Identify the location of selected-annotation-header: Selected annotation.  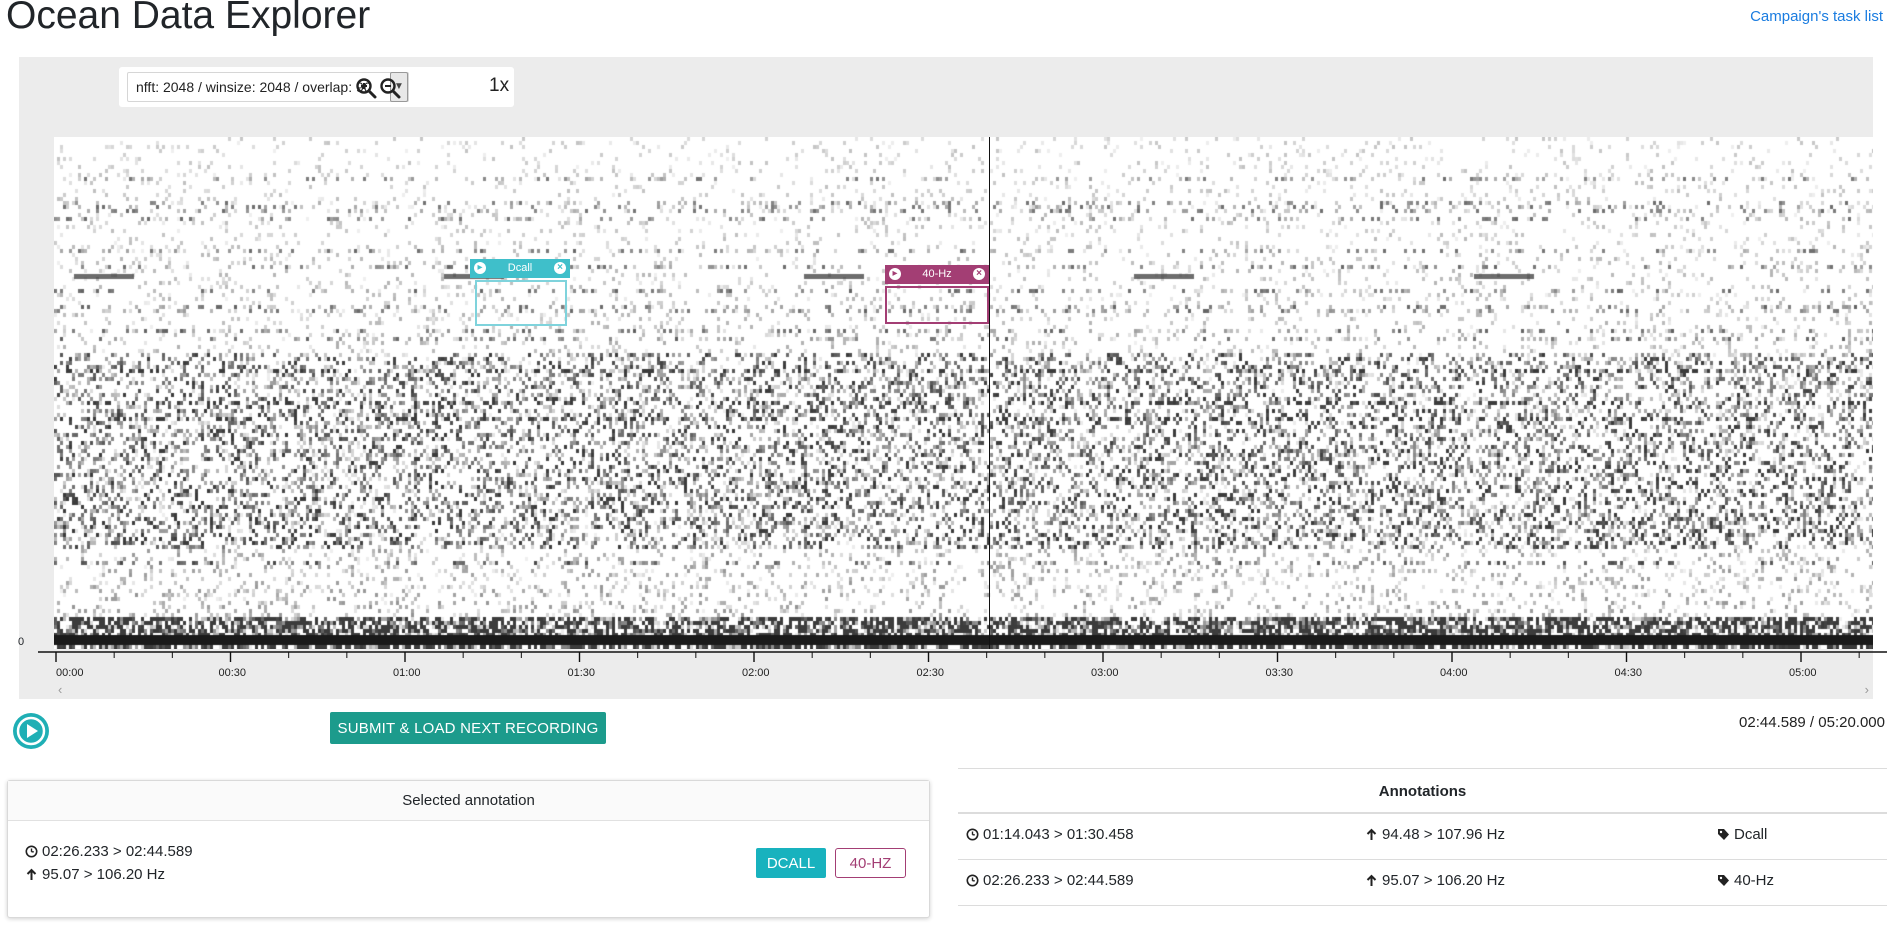
(468, 801).